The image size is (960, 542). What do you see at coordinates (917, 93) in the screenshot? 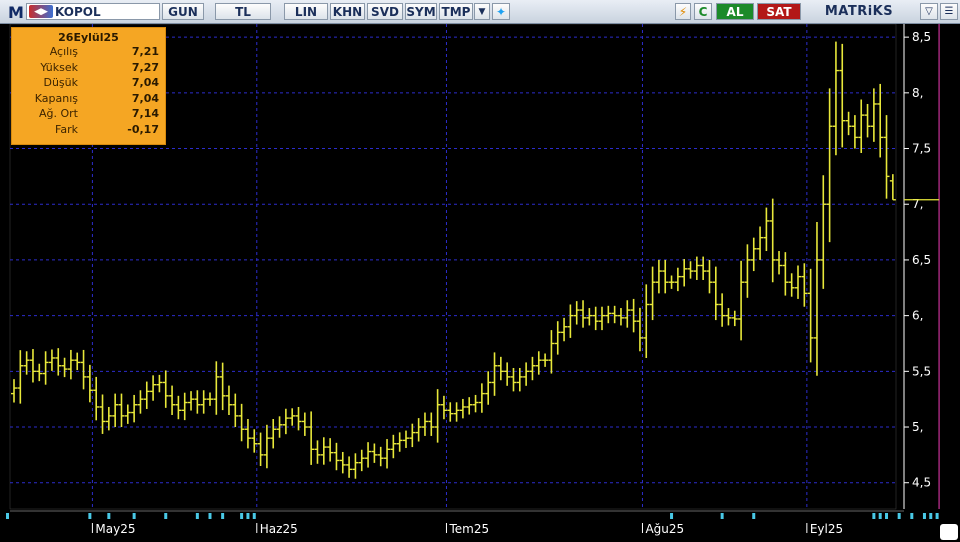
I see `y-tick-label: 8,` at bounding box center [917, 93].